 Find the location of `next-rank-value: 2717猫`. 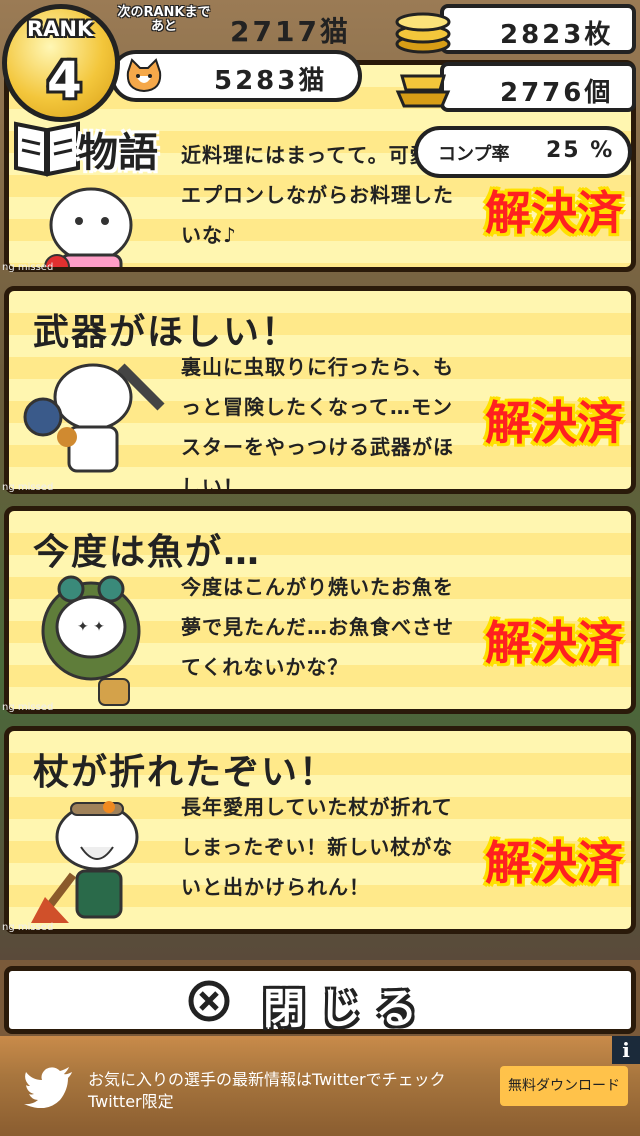

next-rank-value: 2717猫 is located at coordinates (290, 31).